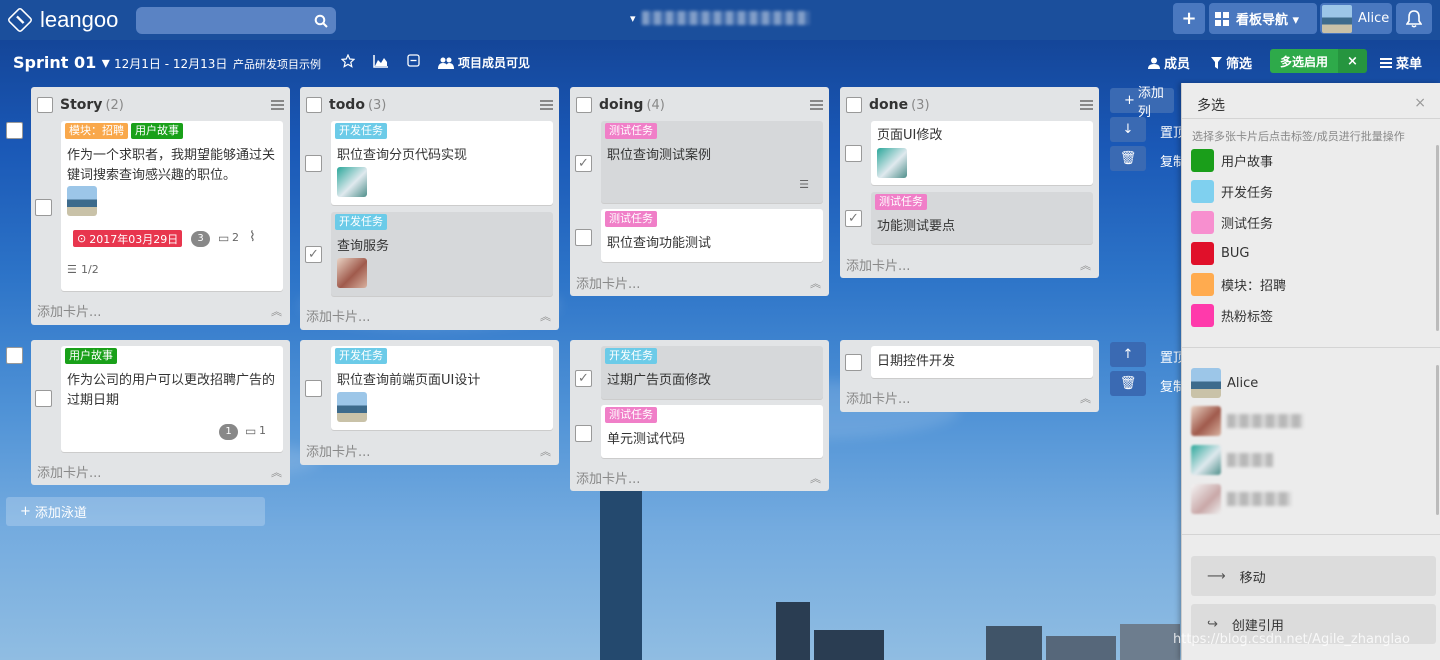 Image resolution: width=1440 pixels, height=660 pixels. I want to click on move-button: ⟶ 移动, so click(1313, 576).